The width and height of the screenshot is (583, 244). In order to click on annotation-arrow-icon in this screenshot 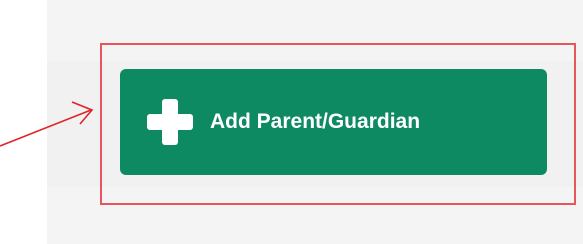, I will do `click(47, 124)`.